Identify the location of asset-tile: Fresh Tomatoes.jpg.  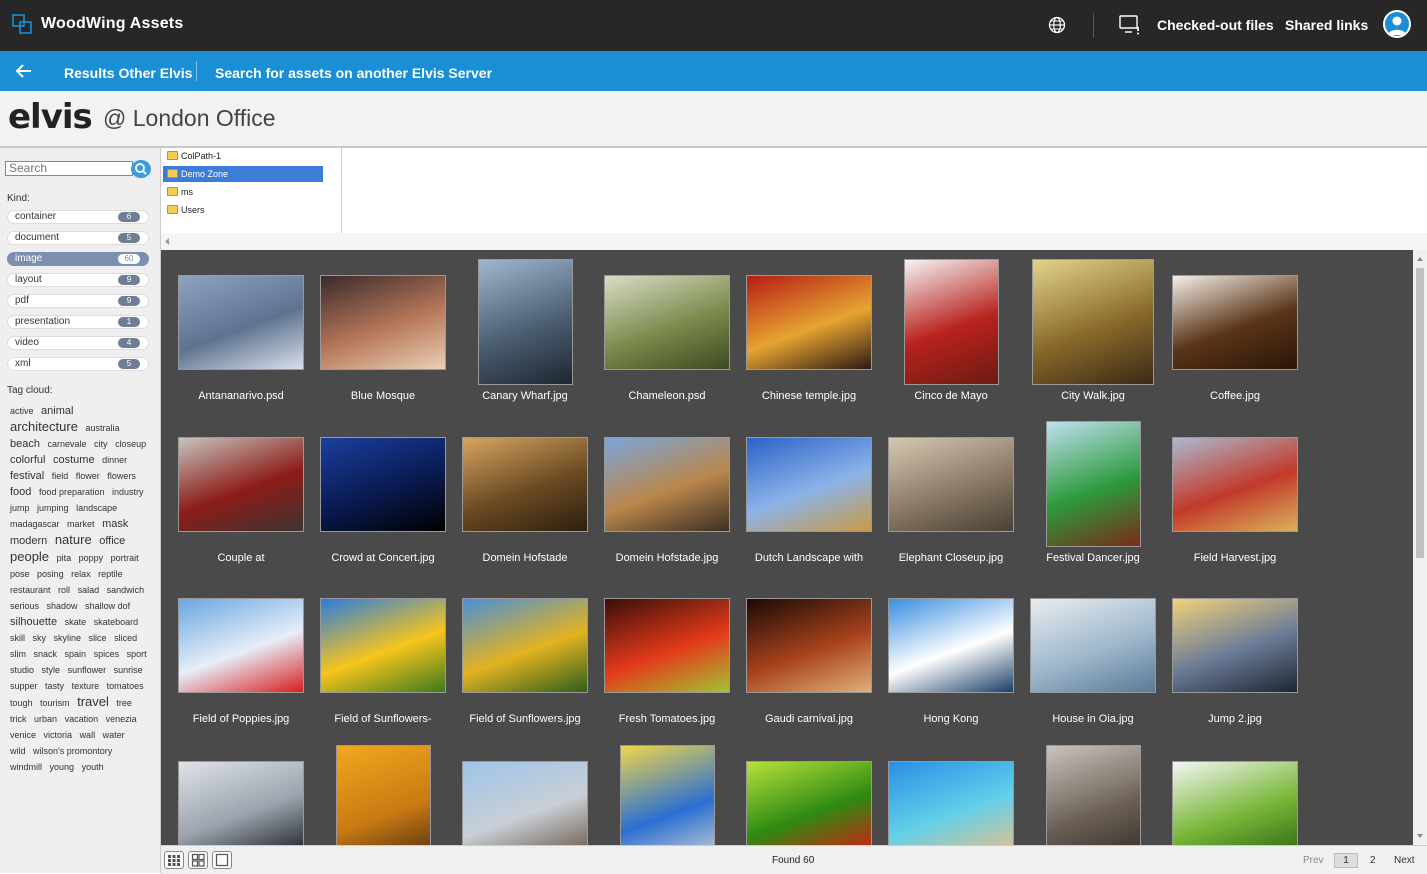
(667, 653).